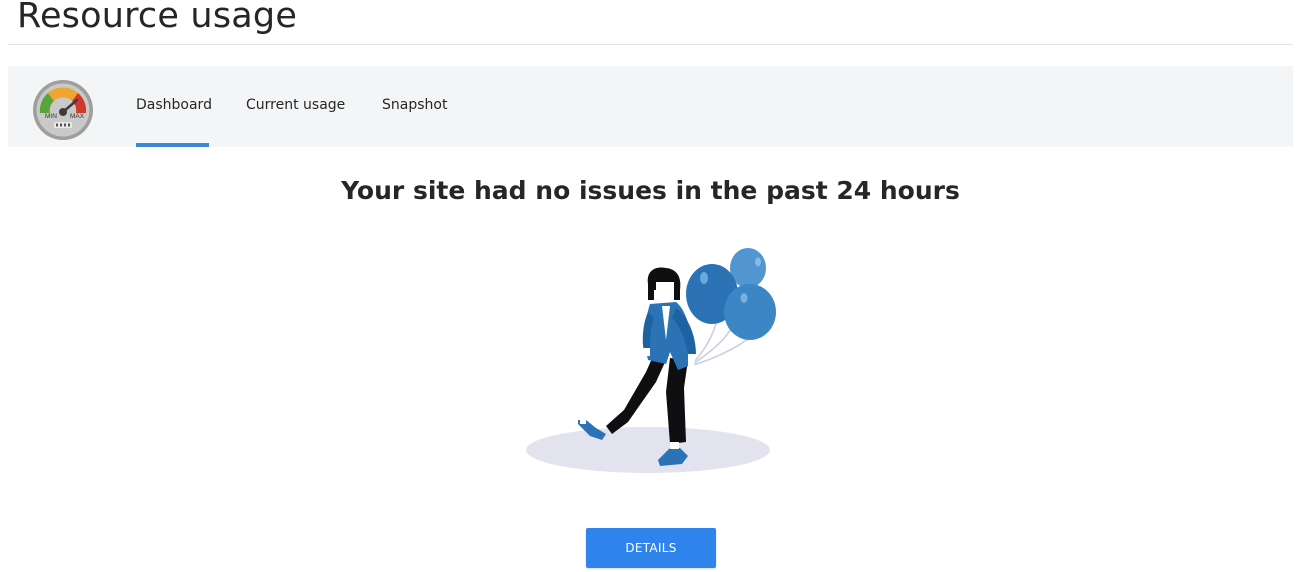  What do you see at coordinates (51, 116) in the screenshot?
I see `gauge-min-label: MIN` at bounding box center [51, 116].